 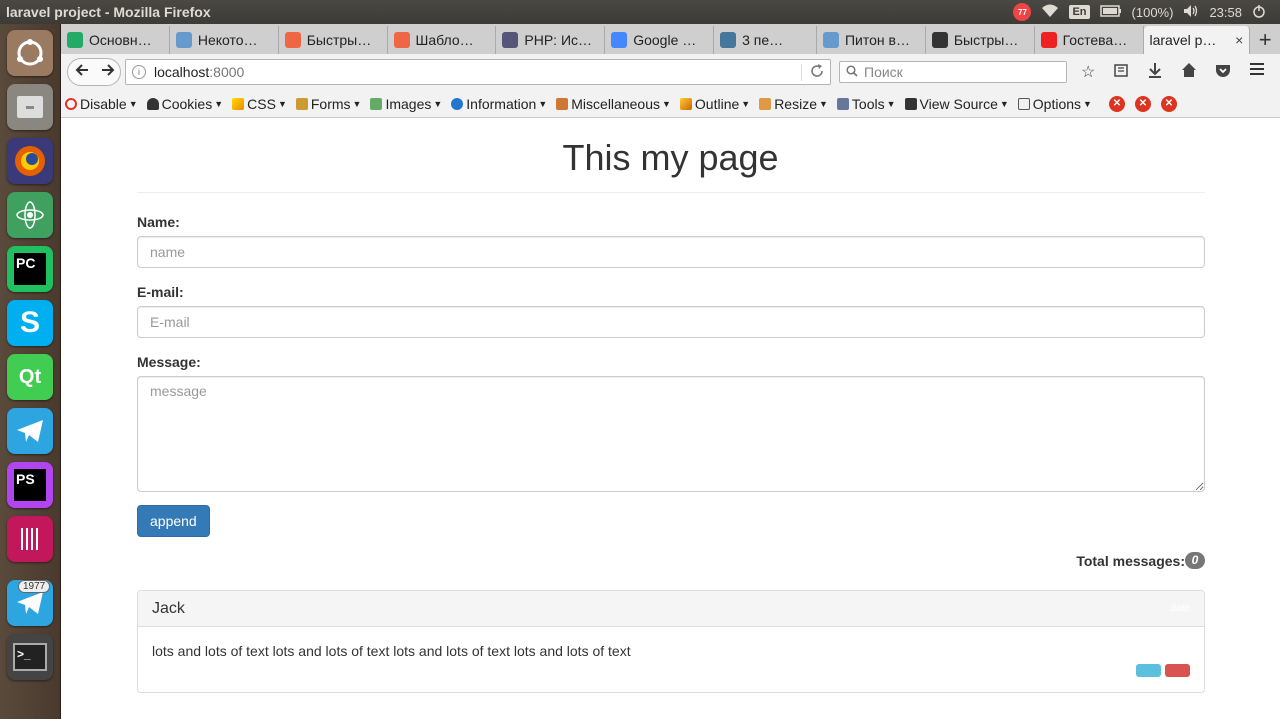 I want to click on info-icon, so click(x=457, y=103).